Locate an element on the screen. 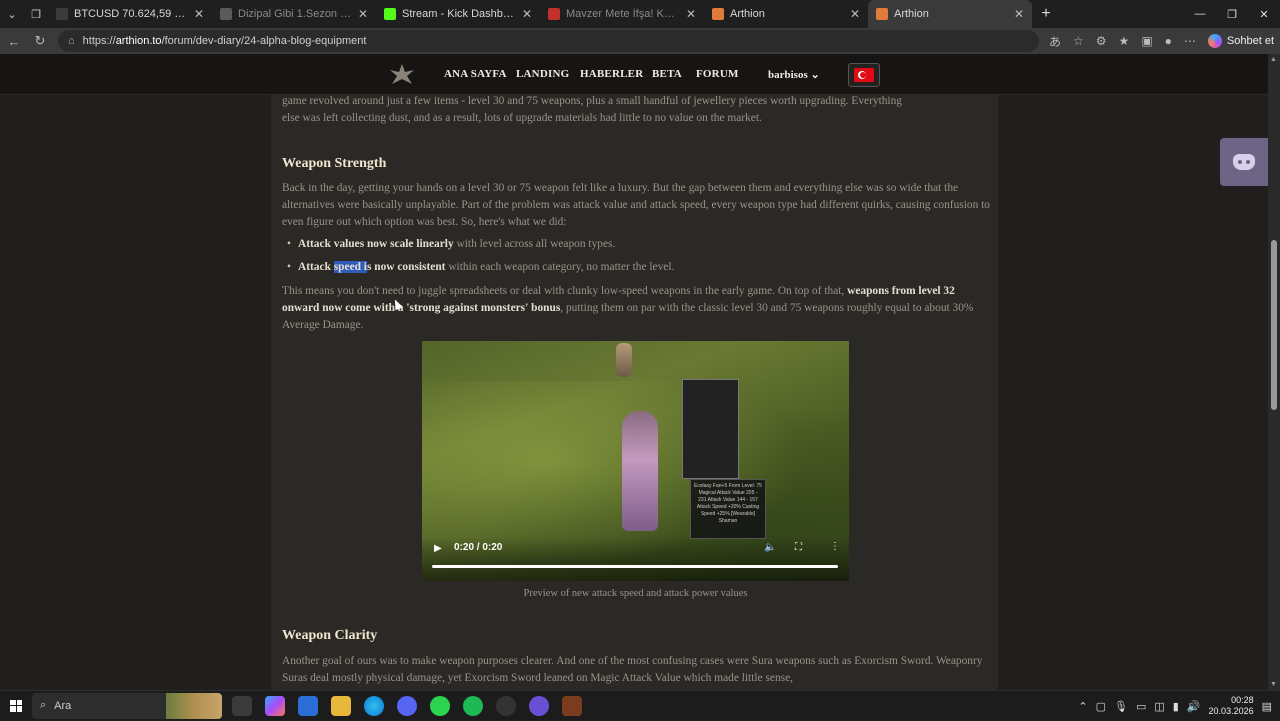  network-icon: ◫ is located at coordinates (1159, 706).